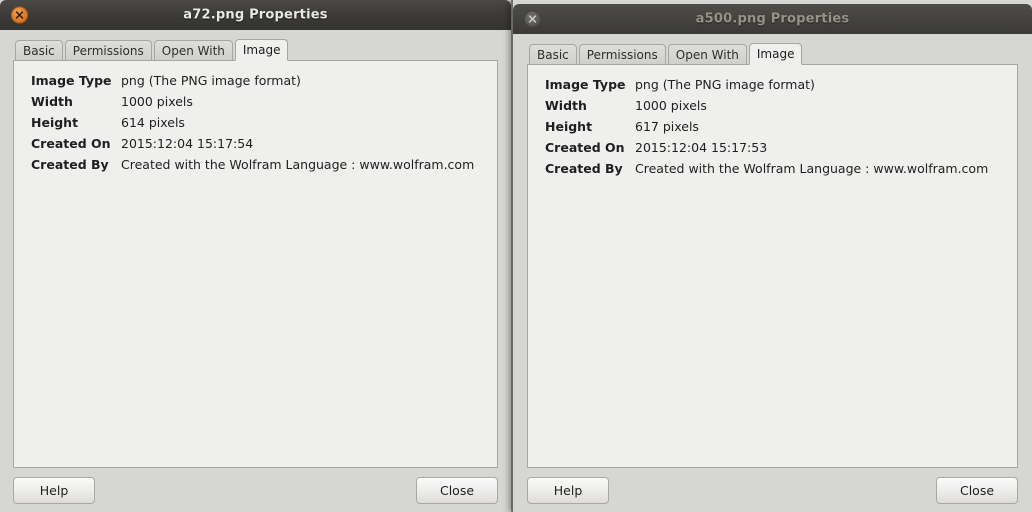  What do you see at coordinates (153, 122) in the screenshot?
I see `property-value-height: 614 pixels` at bounding box center [153, 122].